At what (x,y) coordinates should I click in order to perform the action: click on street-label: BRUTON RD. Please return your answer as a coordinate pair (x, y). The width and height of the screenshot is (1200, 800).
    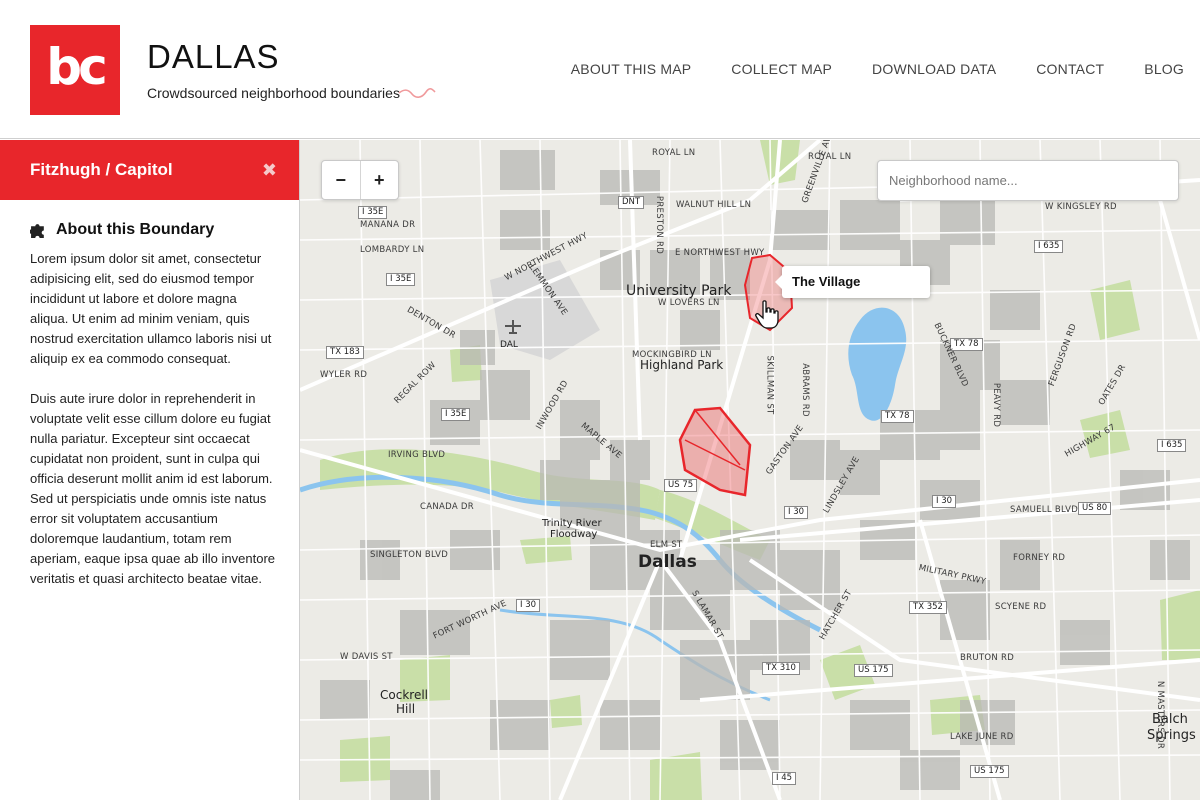
    Looking at the image, I should click on (987, 658).